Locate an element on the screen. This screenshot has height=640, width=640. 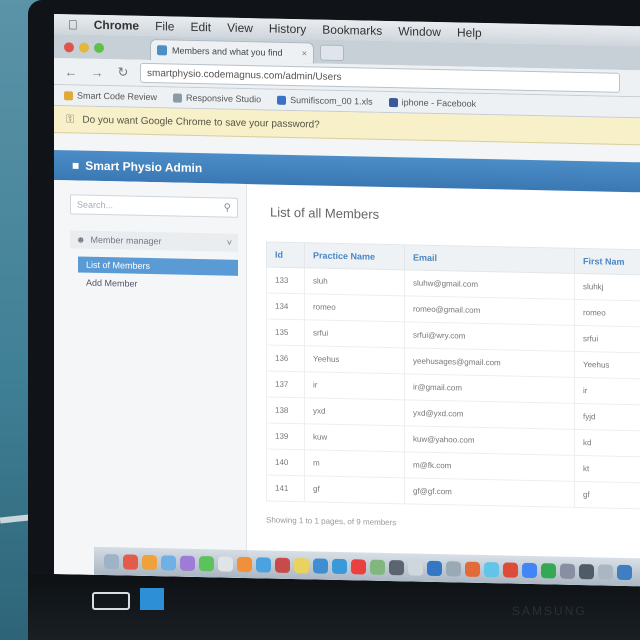
cell-id: 138 is located at coordinates (285, 410).